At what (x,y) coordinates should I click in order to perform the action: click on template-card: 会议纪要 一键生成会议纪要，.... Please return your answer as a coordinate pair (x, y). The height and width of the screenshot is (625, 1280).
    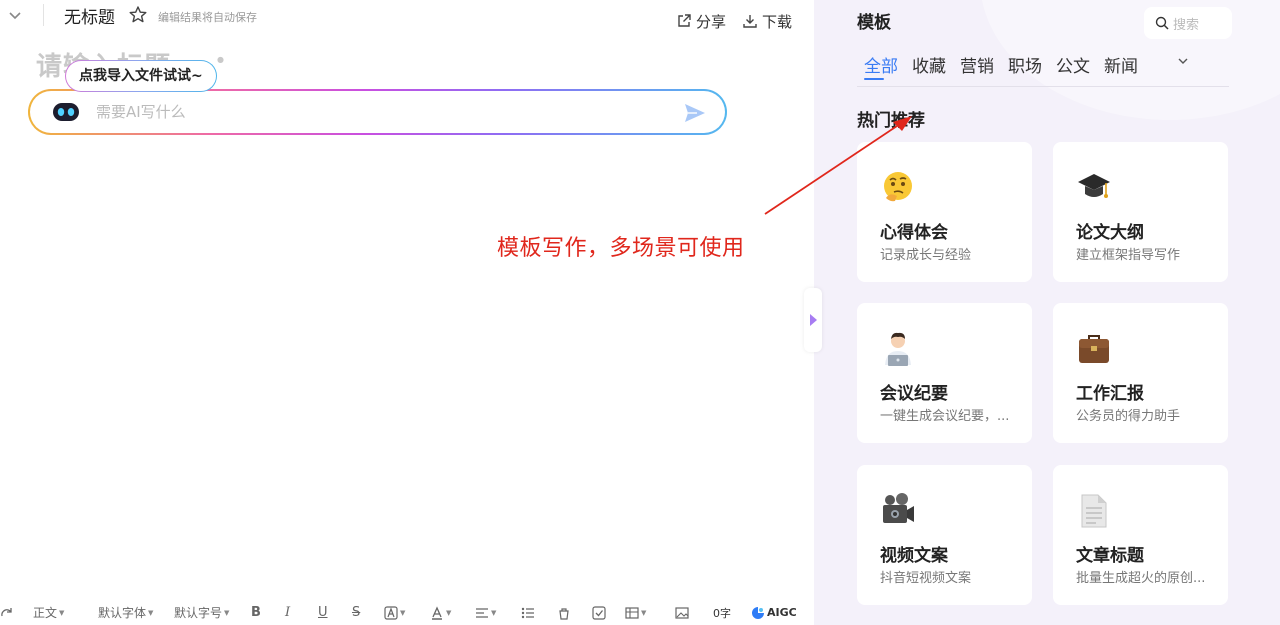
    Looking at the image, I should click on (944, 373).